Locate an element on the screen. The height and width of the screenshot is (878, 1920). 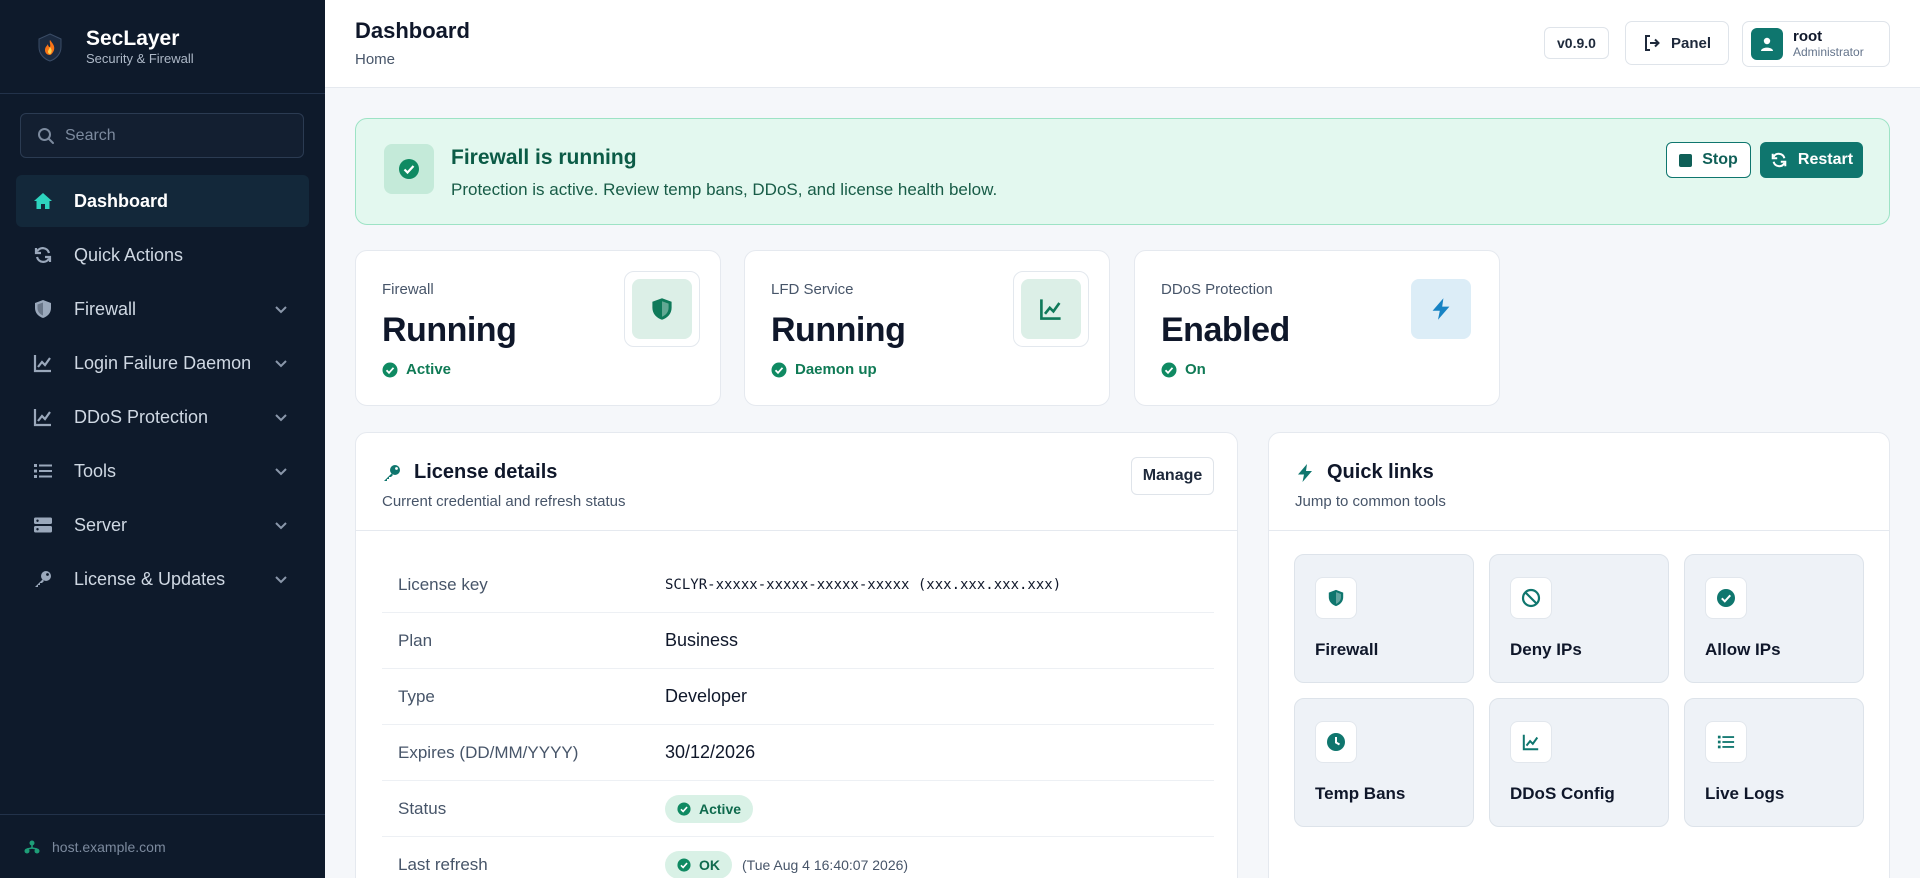
user-icon is located at coordinates (1767, 44).